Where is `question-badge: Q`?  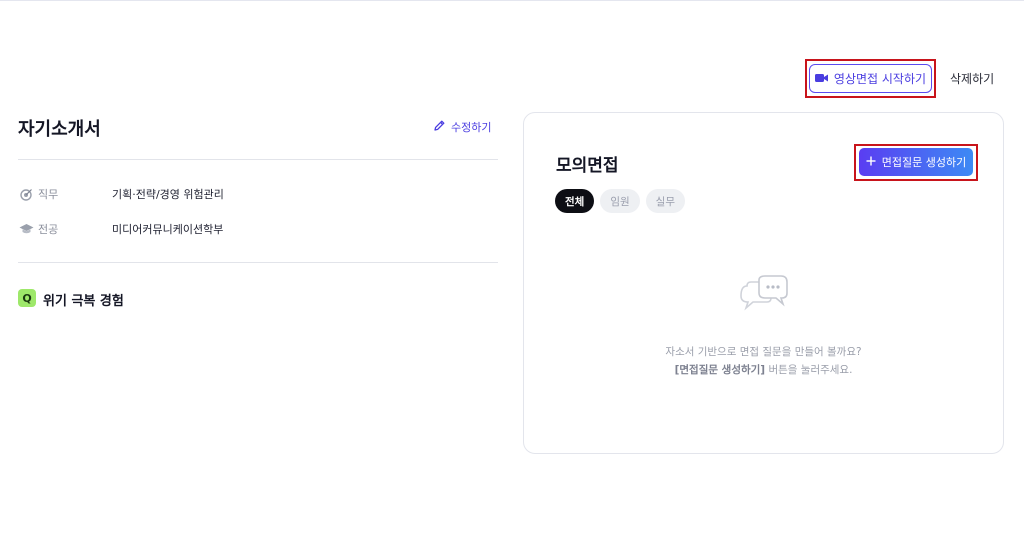 question-badge: Q is located at coordinates (27, 298).